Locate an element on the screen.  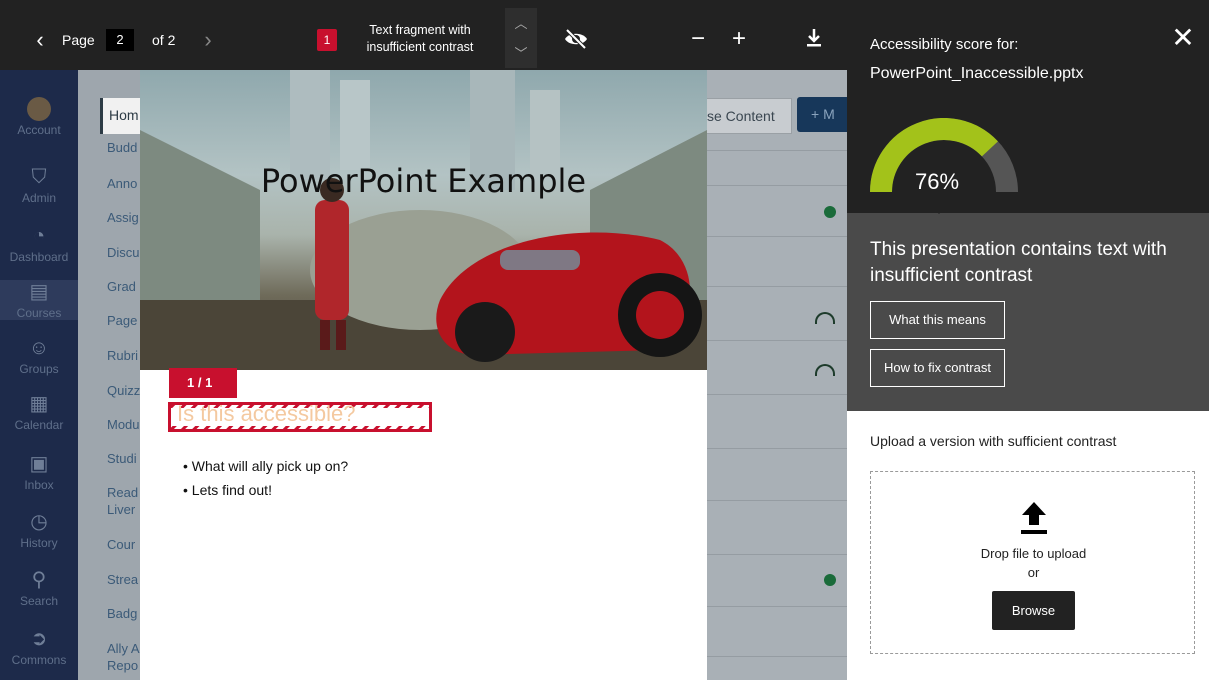
page-label: Page is located at coordinates (78, 40).